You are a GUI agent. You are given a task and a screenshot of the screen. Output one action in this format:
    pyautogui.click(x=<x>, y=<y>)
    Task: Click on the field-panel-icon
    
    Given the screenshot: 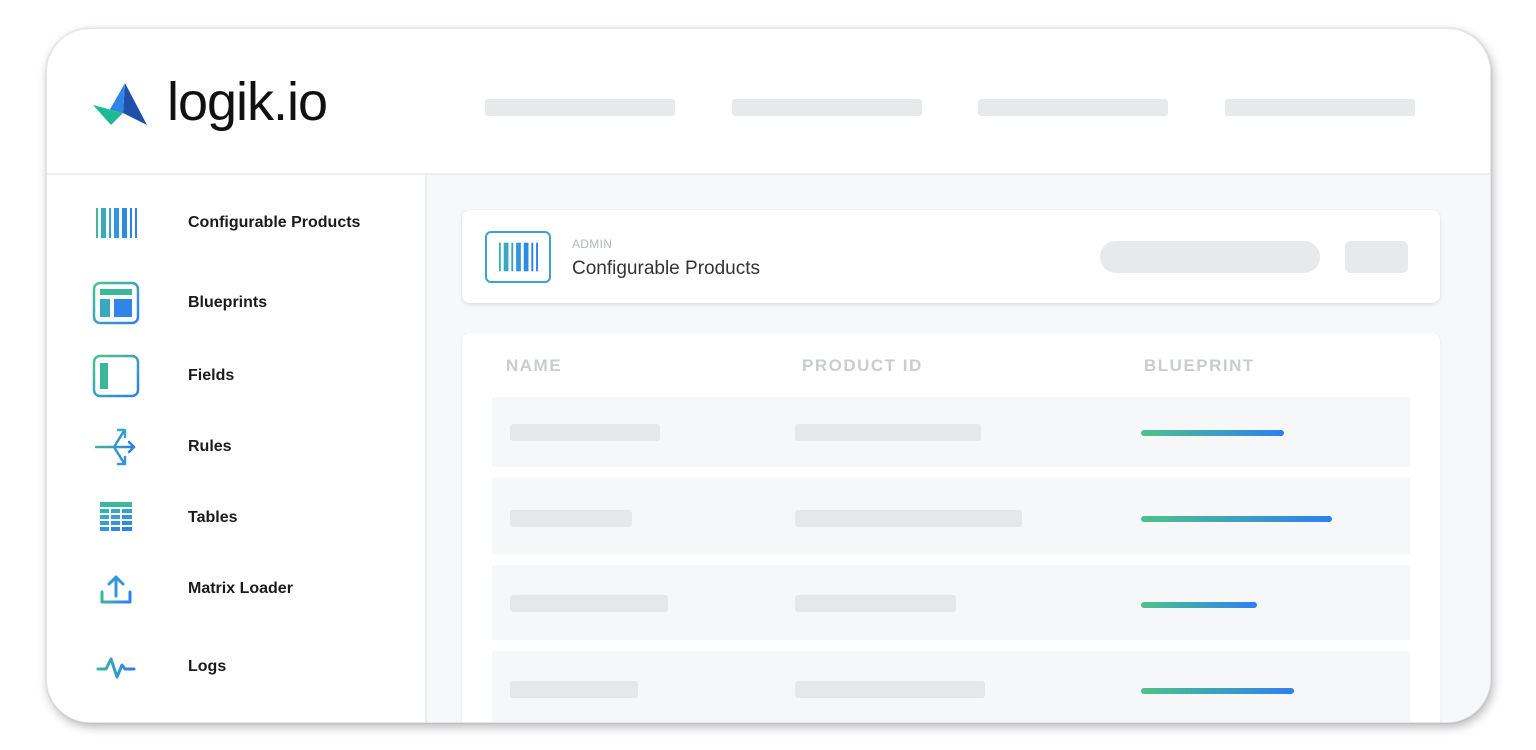 What is the action you would take?
    pyautogui.click(x=116, y=376)
    